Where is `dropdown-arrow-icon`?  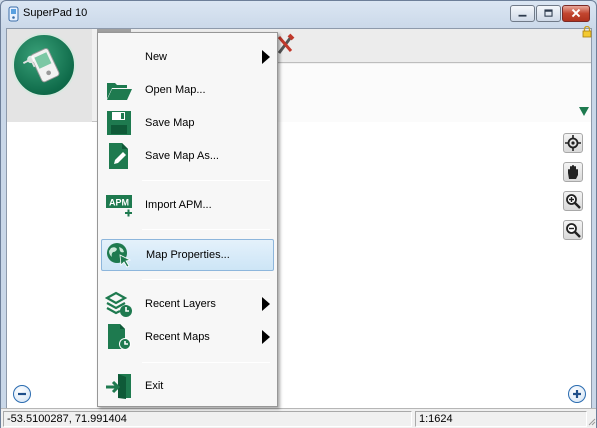 dropdown-arrow-icon is located at coordinates (584, 111).